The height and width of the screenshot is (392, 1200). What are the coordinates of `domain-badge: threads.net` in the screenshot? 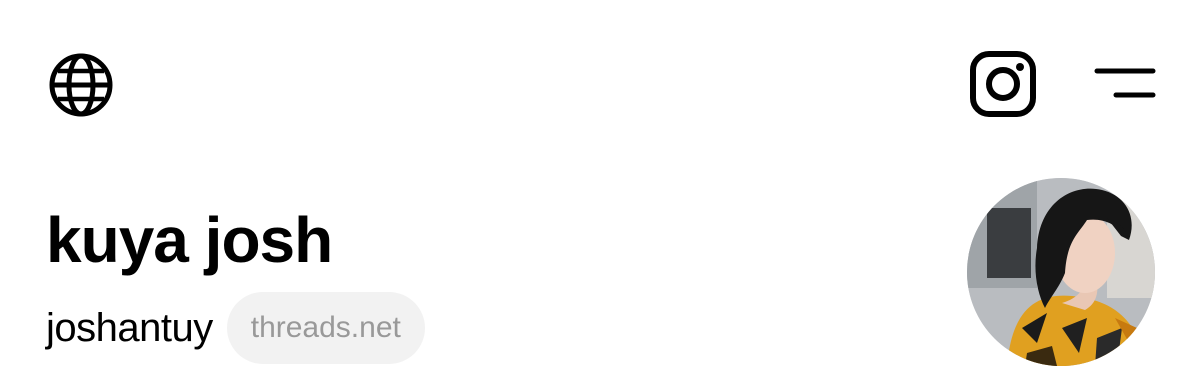 It's located at (325, 328).